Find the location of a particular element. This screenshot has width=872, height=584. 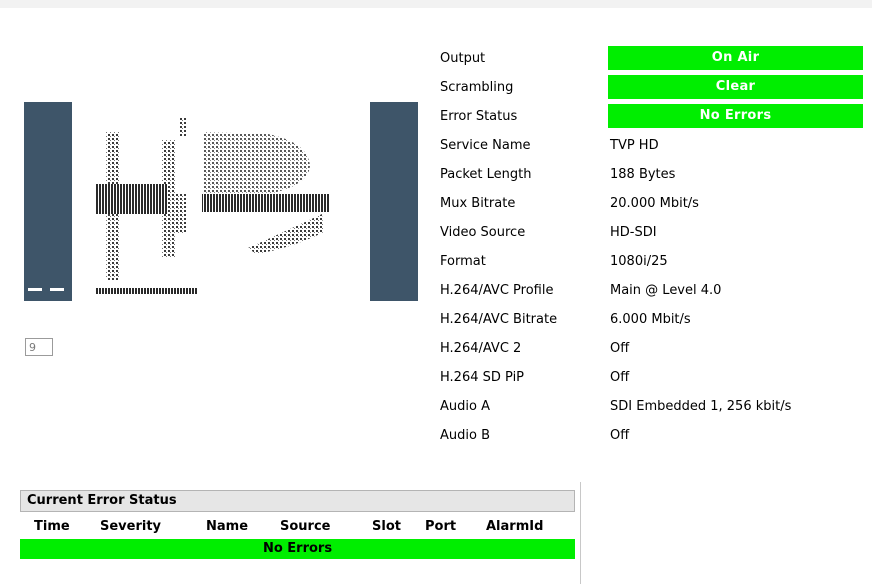

detail-value: Main @ Level 4.0 is located at coordinates (666, 290).